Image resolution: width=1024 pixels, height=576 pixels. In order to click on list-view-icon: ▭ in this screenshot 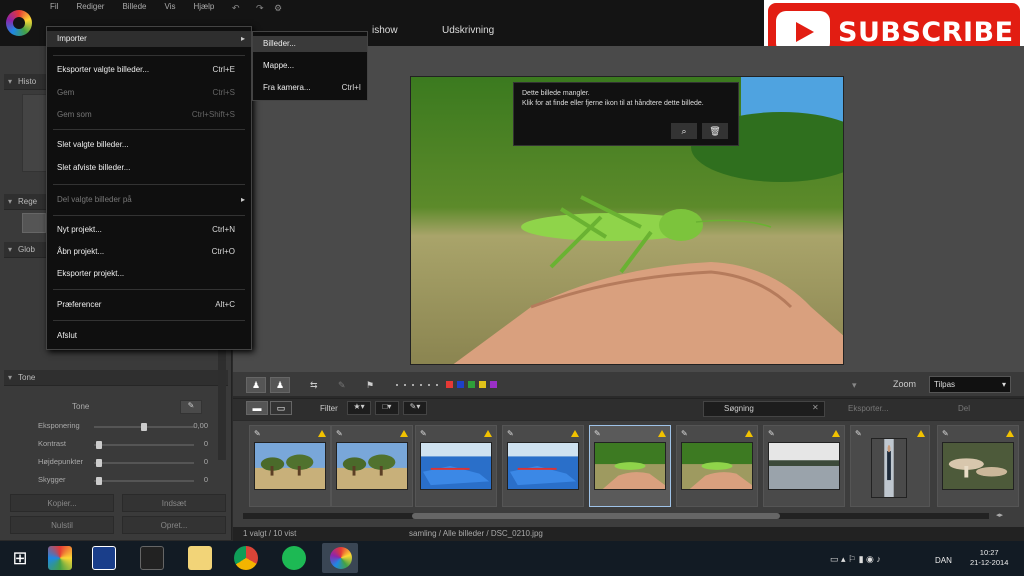, I will do `click(281, 408)`.